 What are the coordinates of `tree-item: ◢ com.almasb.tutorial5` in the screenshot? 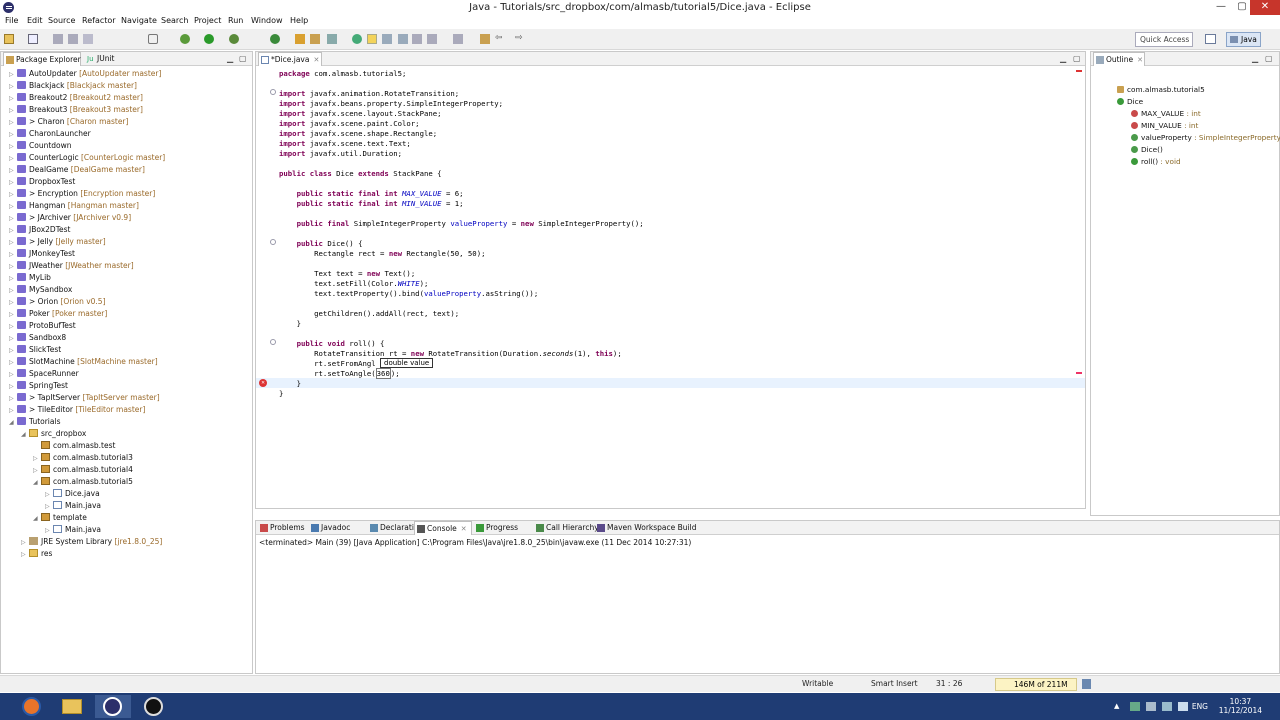 It's located at (83, 482).